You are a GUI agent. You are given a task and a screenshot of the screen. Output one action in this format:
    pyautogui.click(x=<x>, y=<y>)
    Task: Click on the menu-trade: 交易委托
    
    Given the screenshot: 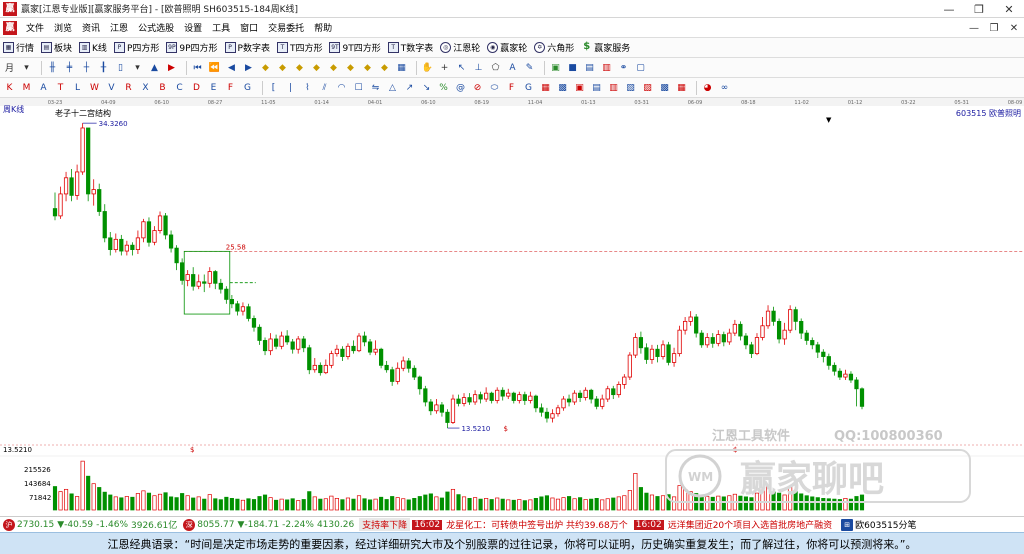 What is the action you would take?
    pyautogui.click(x=286, y=27)
    